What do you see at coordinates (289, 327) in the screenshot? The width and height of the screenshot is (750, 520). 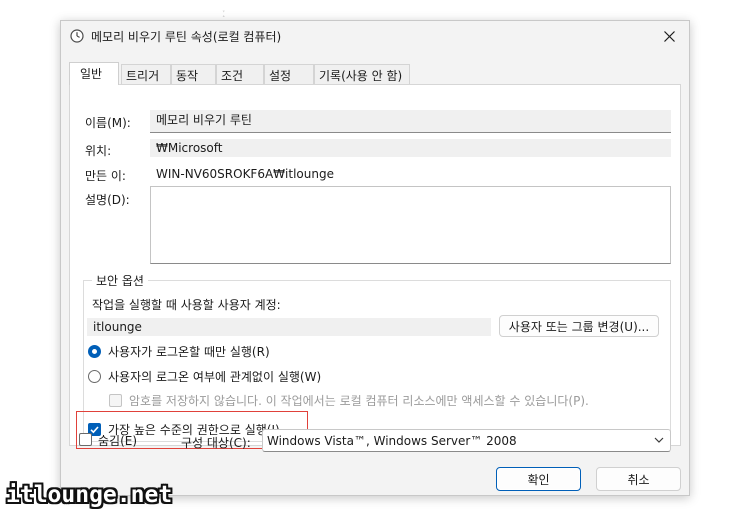 I see `account-value: itlounge` at bounding box center [289, 327].